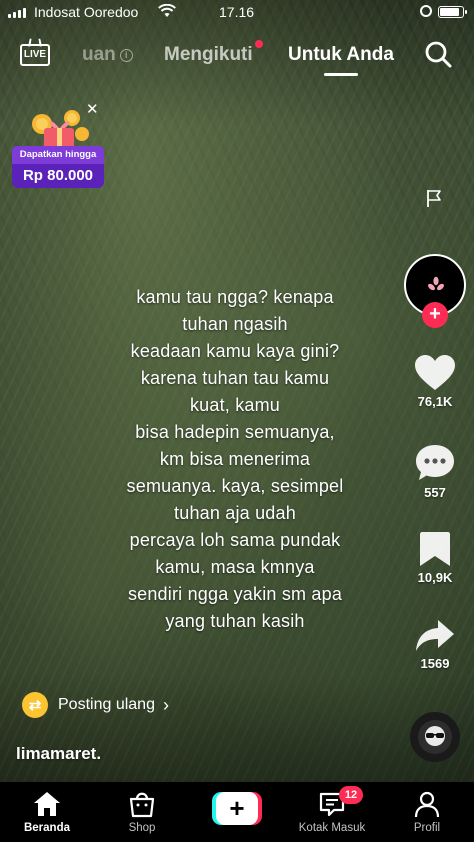 This screenshot has width=474, height=842. I want to click on repost-row: ⇄ Posting ulang ›, so click(95, 705).